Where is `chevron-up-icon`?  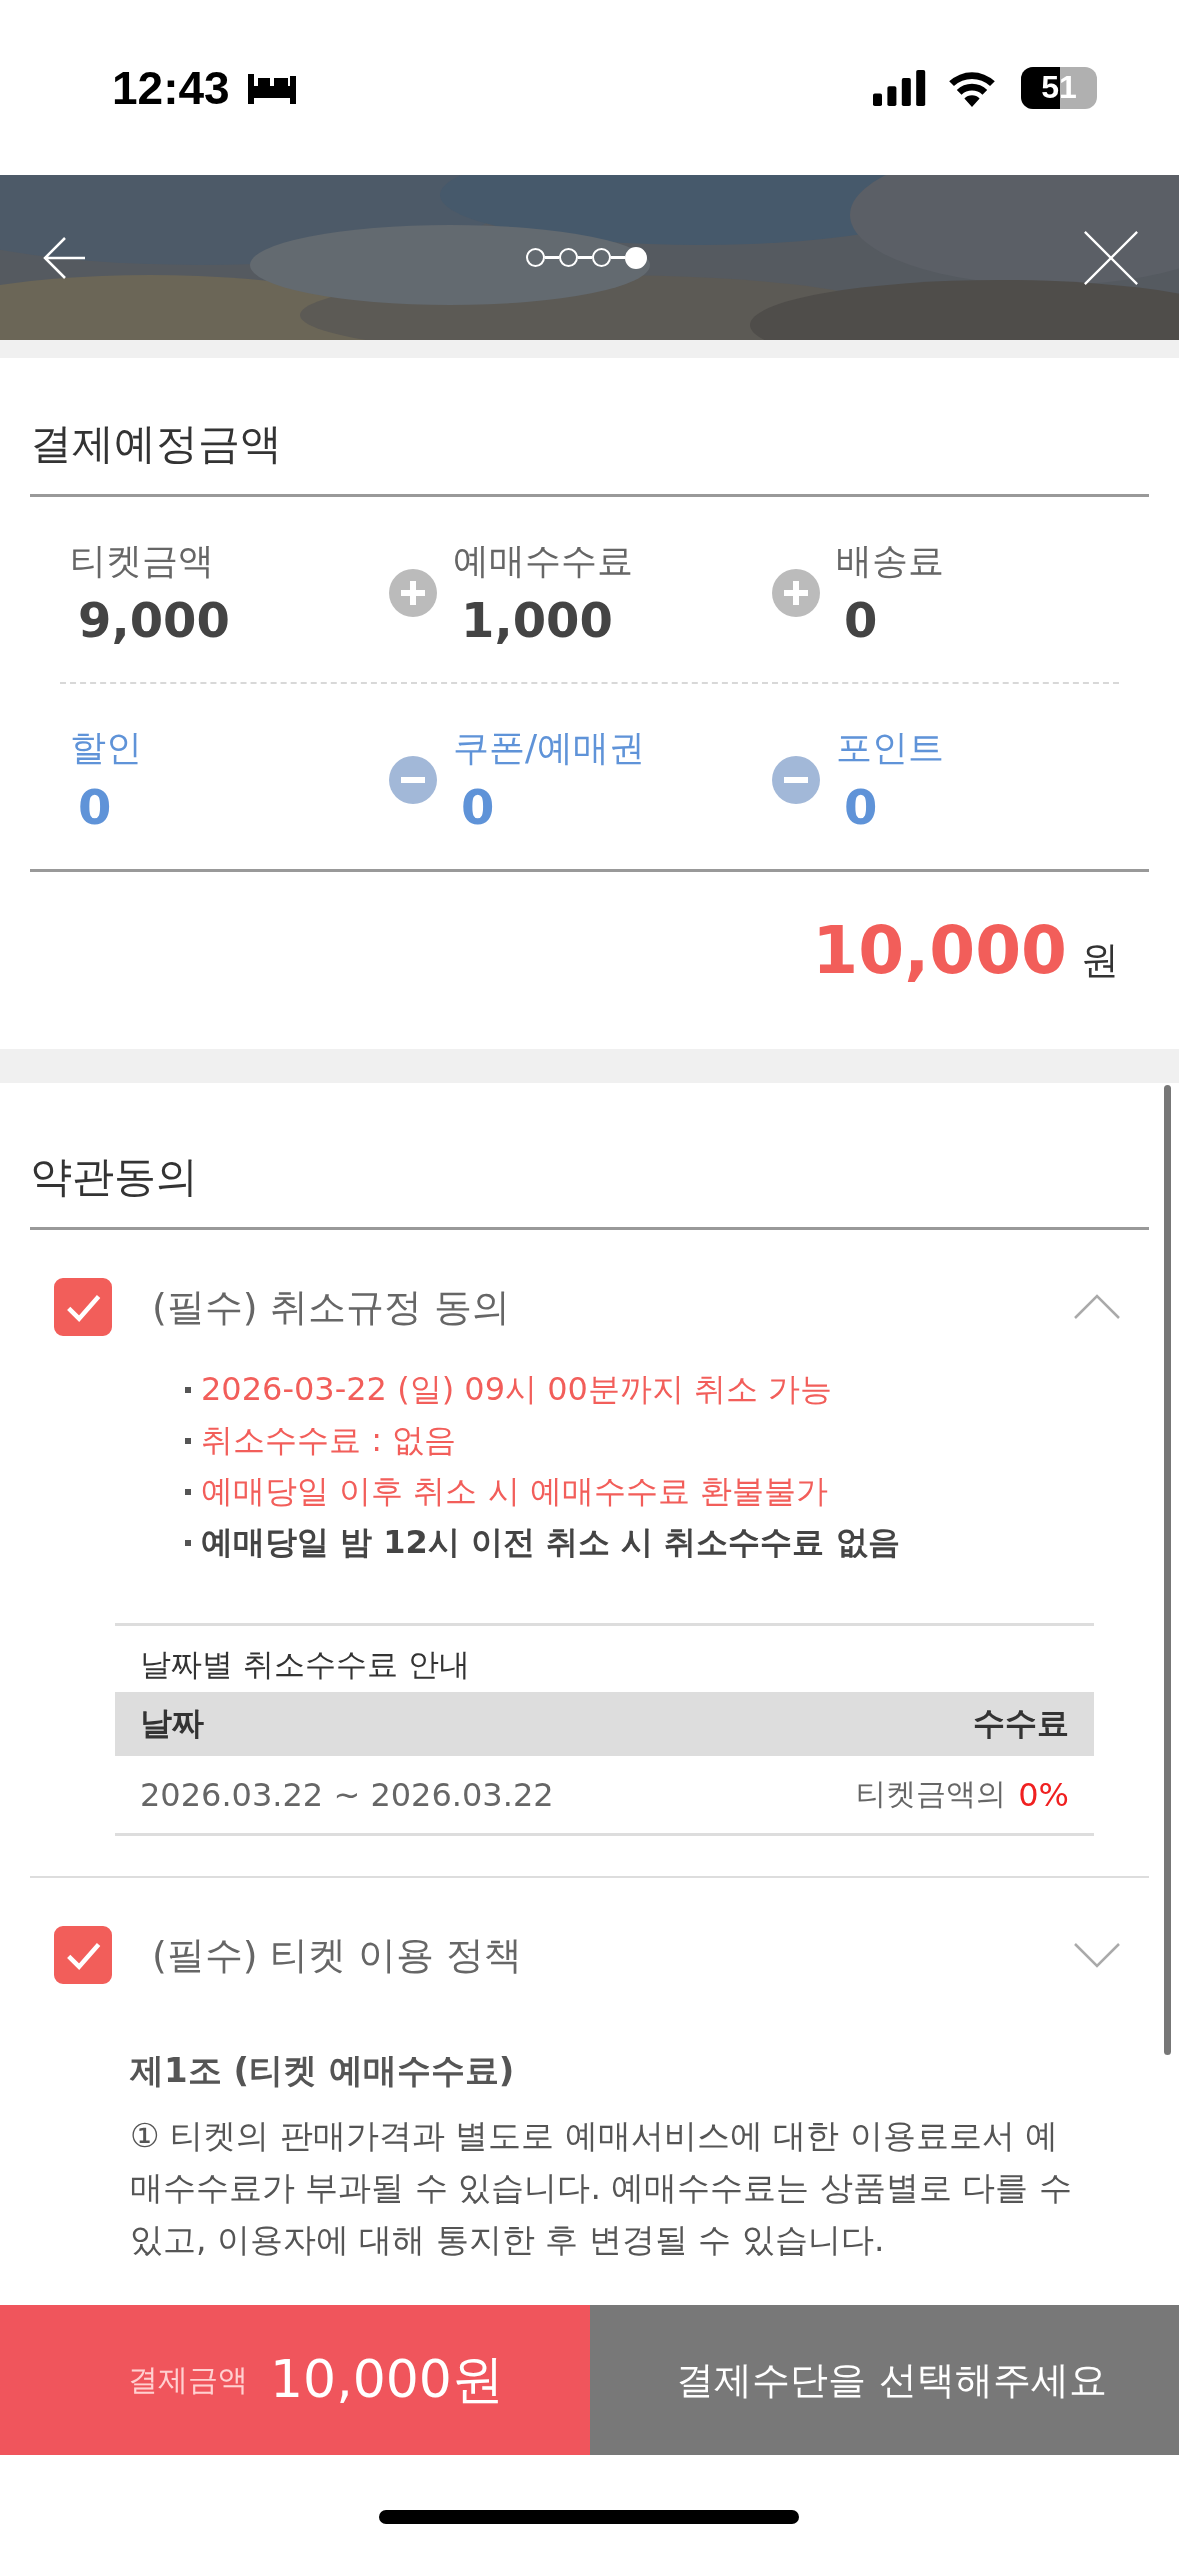
chevron-up-icon is located at coordinates (1097, 1307).